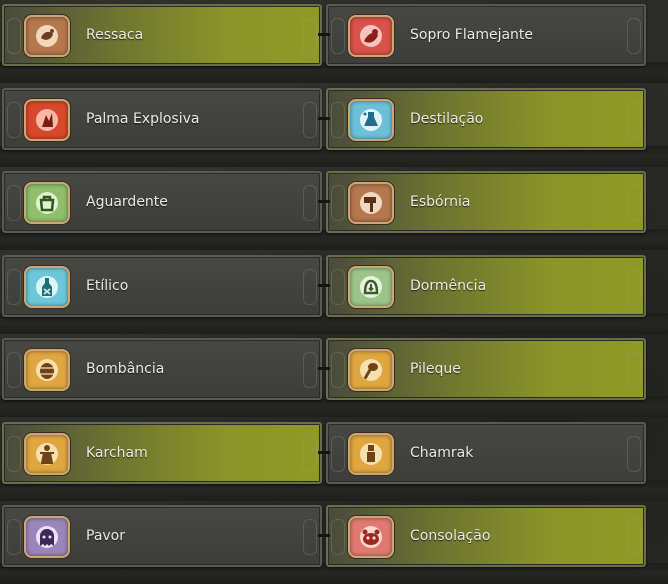 The width and height of the screenshot is (668, 584). I want to click on spell-row: ★ ★ Bombância ★ ★ Pileque, so click(334, 375).